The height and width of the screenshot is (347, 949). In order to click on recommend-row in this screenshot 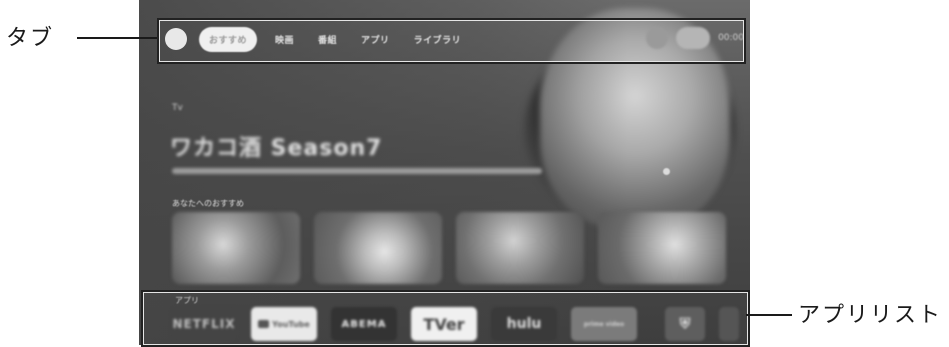, I will do `click(449, 248)`.